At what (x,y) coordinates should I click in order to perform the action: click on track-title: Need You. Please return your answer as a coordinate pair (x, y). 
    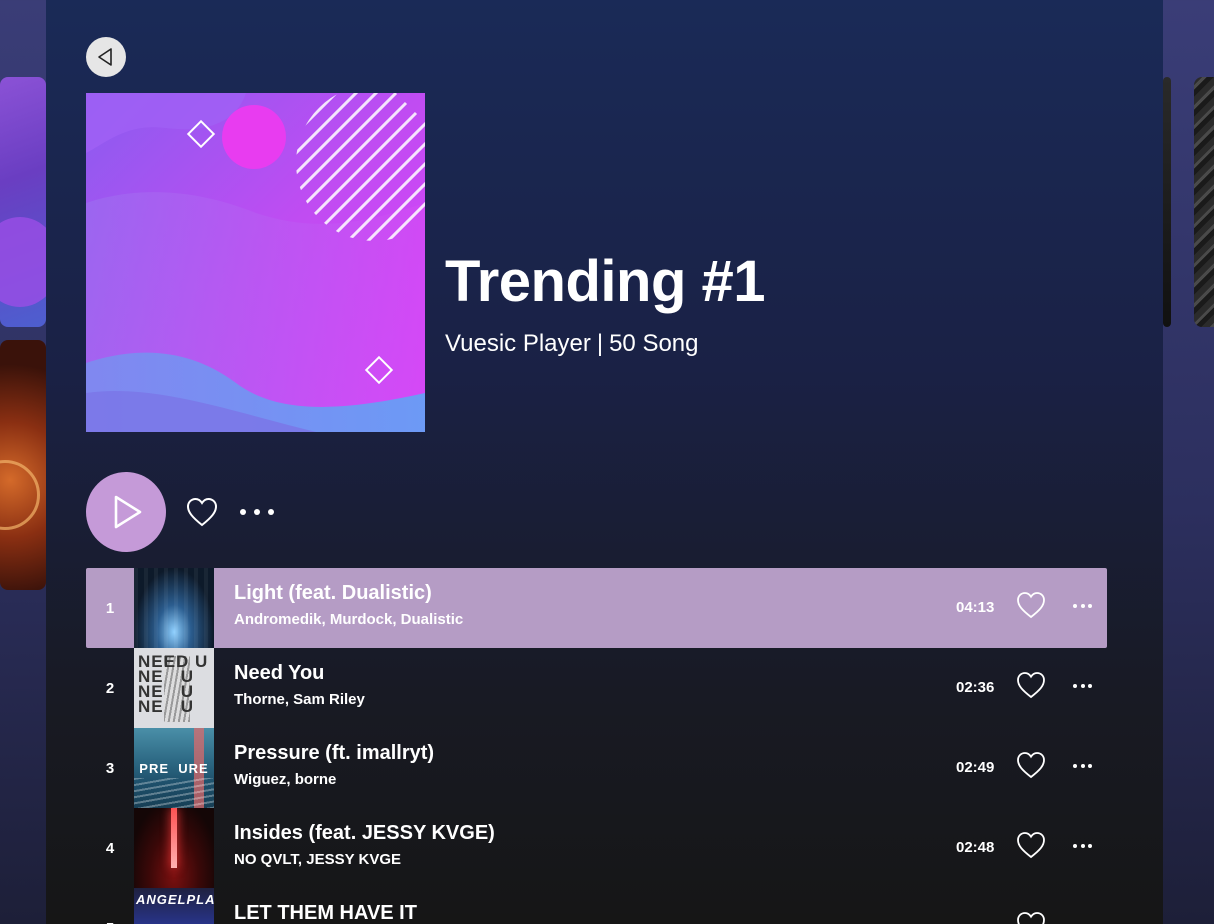
    Looking at the image, I should click on (279, 673).